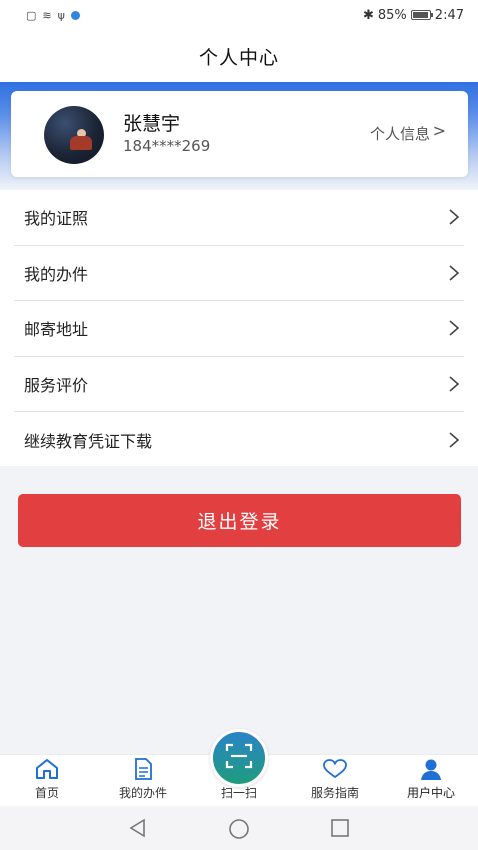 The image size is (478, 850). I want to click on menu-item-label: 我的办件, so click(56, 274).